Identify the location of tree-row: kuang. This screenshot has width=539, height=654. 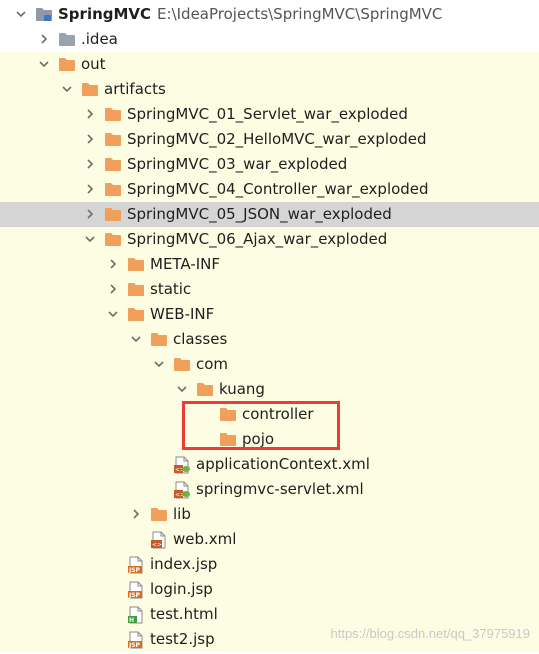
(269, 389).